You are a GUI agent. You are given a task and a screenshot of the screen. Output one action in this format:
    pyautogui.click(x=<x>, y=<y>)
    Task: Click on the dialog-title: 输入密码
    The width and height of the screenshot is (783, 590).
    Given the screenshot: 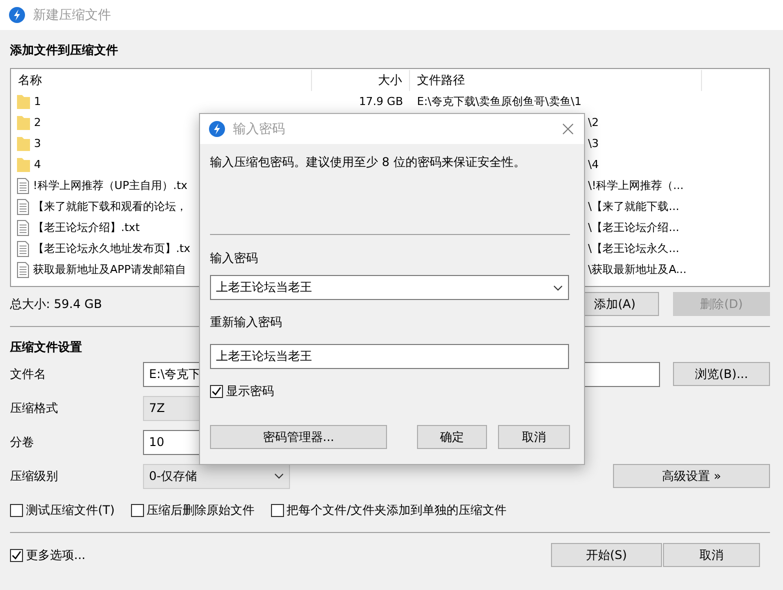 What is the action you would take?
    pyautogui.click(x=259, y=129)
    